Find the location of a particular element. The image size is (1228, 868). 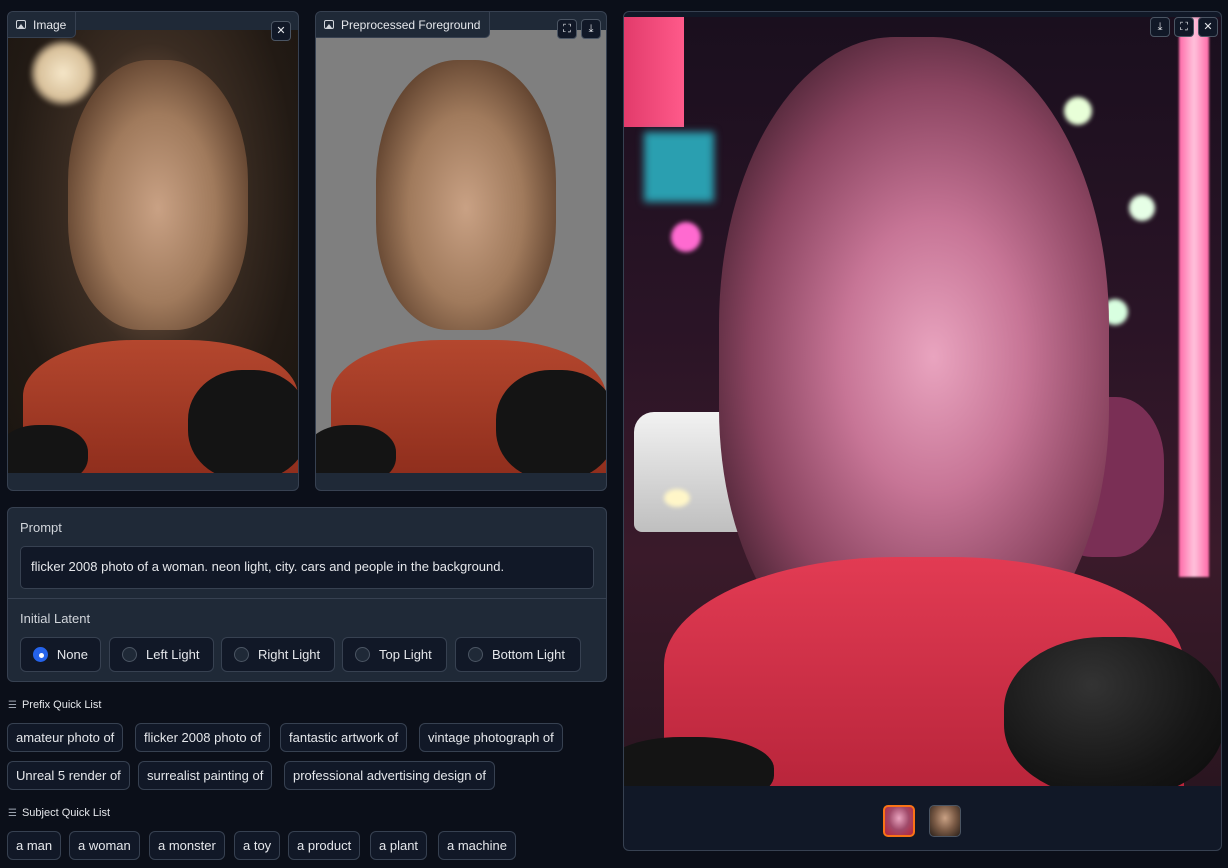

subject-chip: a plant is located at coordinates (399, 845).